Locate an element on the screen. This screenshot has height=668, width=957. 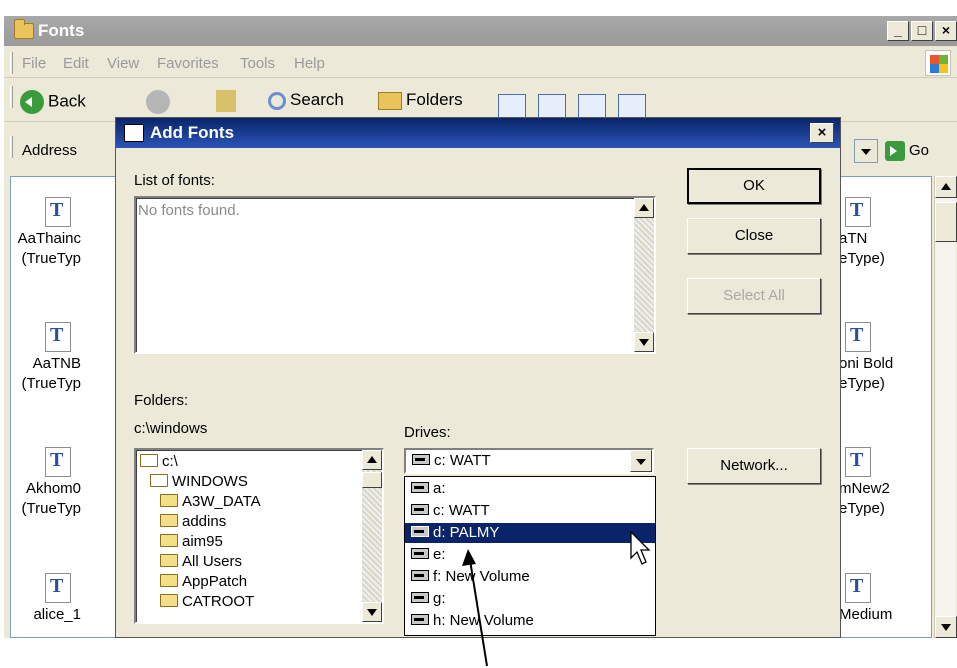
drive-option: f: New Volume is located at coordinates (530, 577).